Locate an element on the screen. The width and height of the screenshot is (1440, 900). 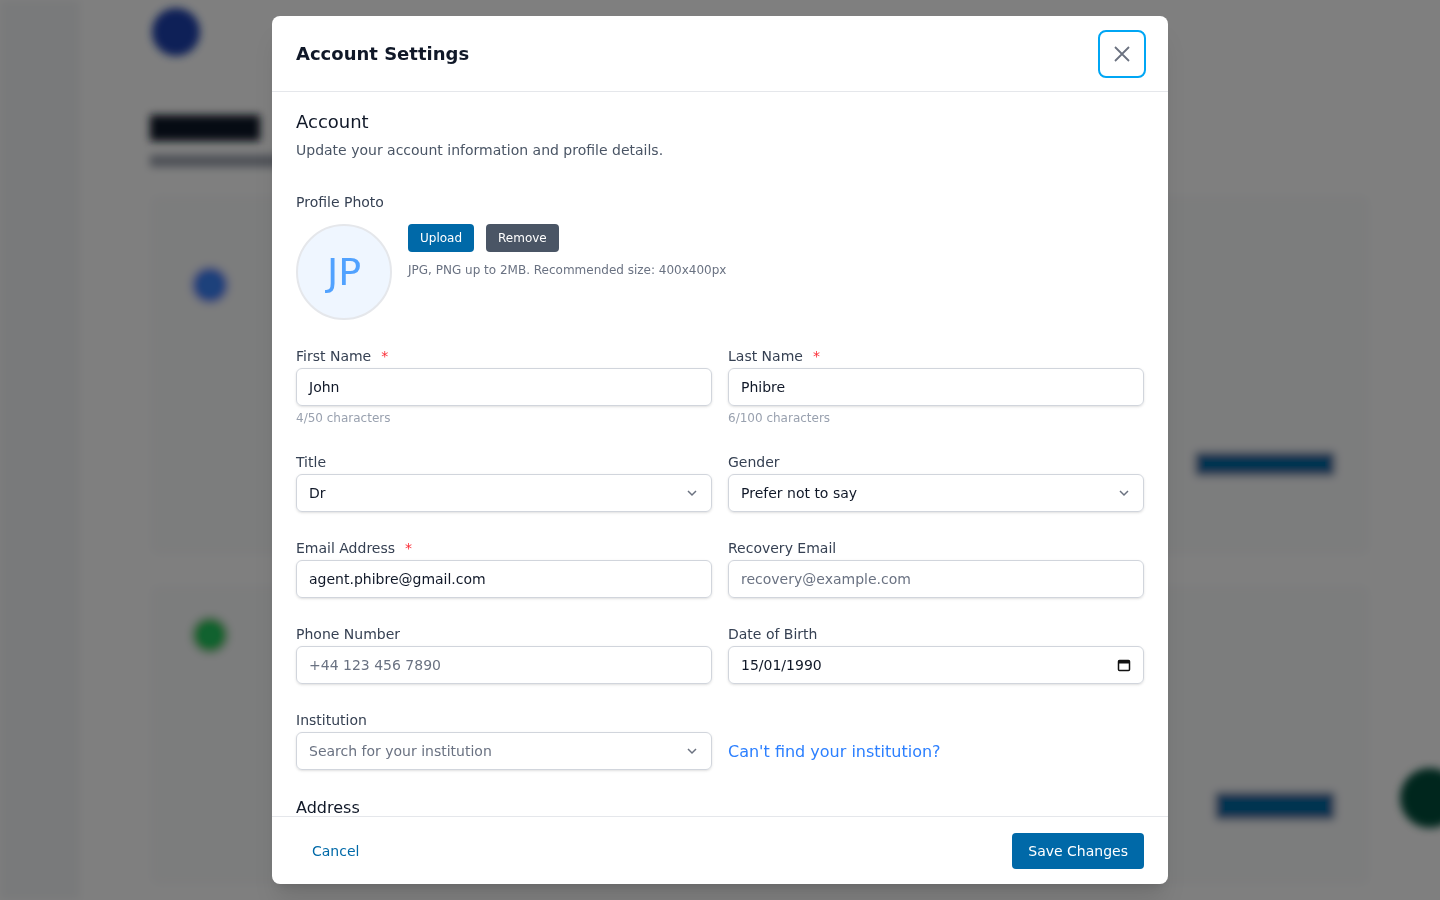
section-subtitle: Update your account information and profile details. is located at coordinates (480, 150).